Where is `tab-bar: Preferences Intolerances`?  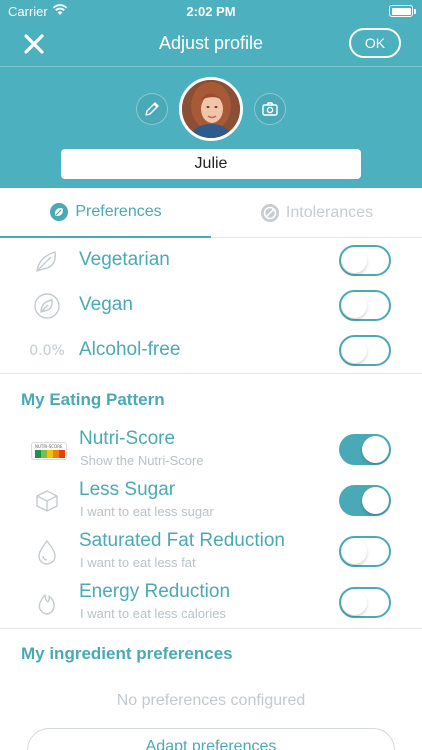 tab-bar: Preferences Intolerances is located at coordinates (211, 213).